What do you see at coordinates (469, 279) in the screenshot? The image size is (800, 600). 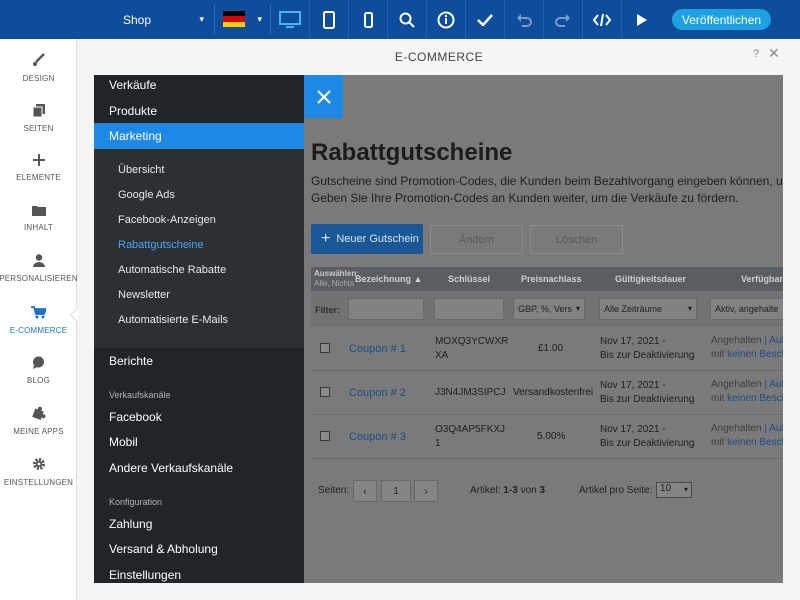 I see `column-header-key: Schlüssel` at bounding box center [469, 279].